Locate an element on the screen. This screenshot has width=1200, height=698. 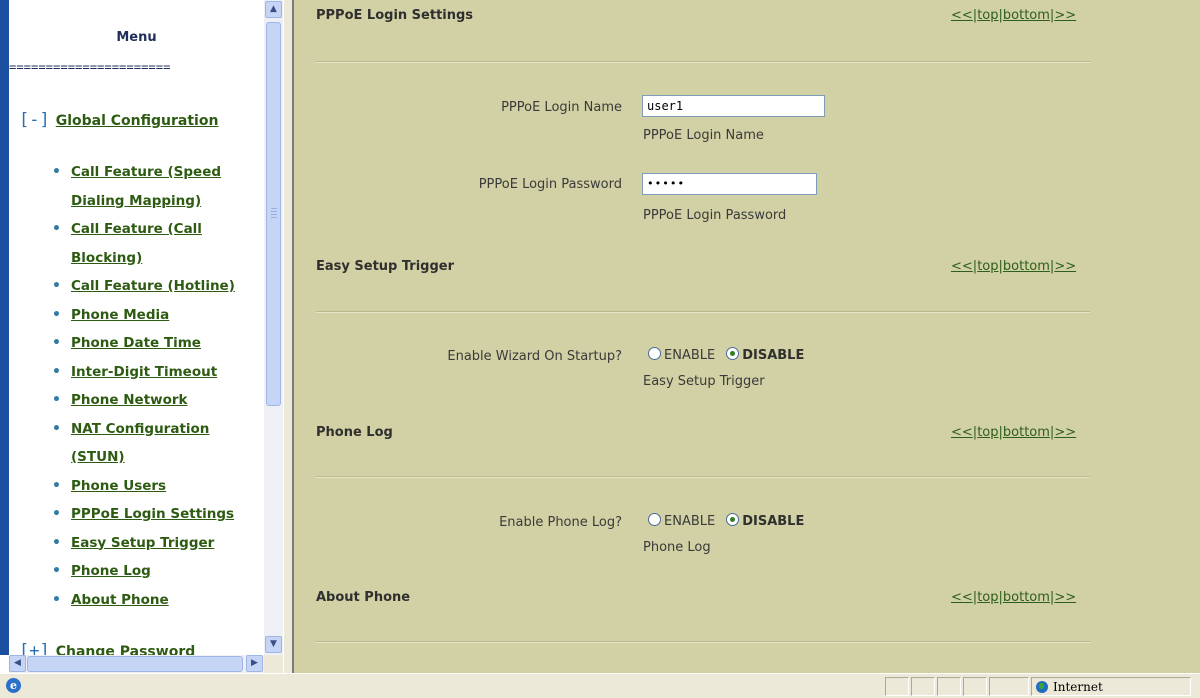
security-zone: Internet is located at coordinates (1069, 687).